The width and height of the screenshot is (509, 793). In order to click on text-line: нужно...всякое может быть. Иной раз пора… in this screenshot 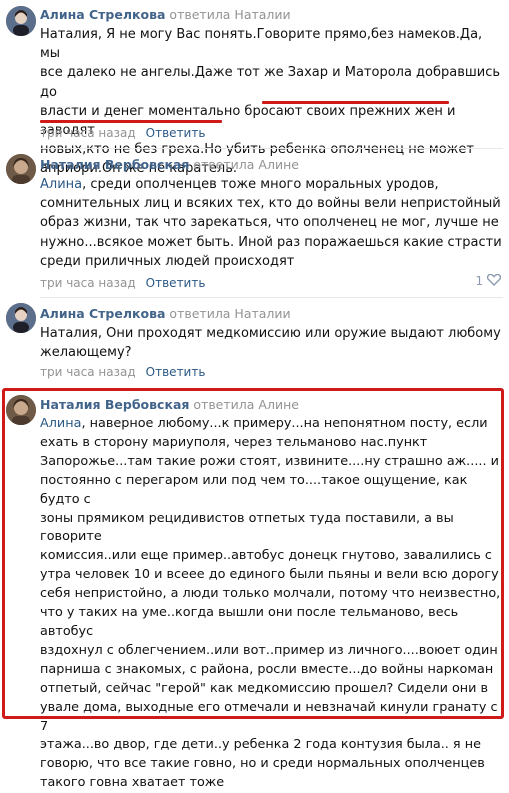, I will do `click(271, 242)`.